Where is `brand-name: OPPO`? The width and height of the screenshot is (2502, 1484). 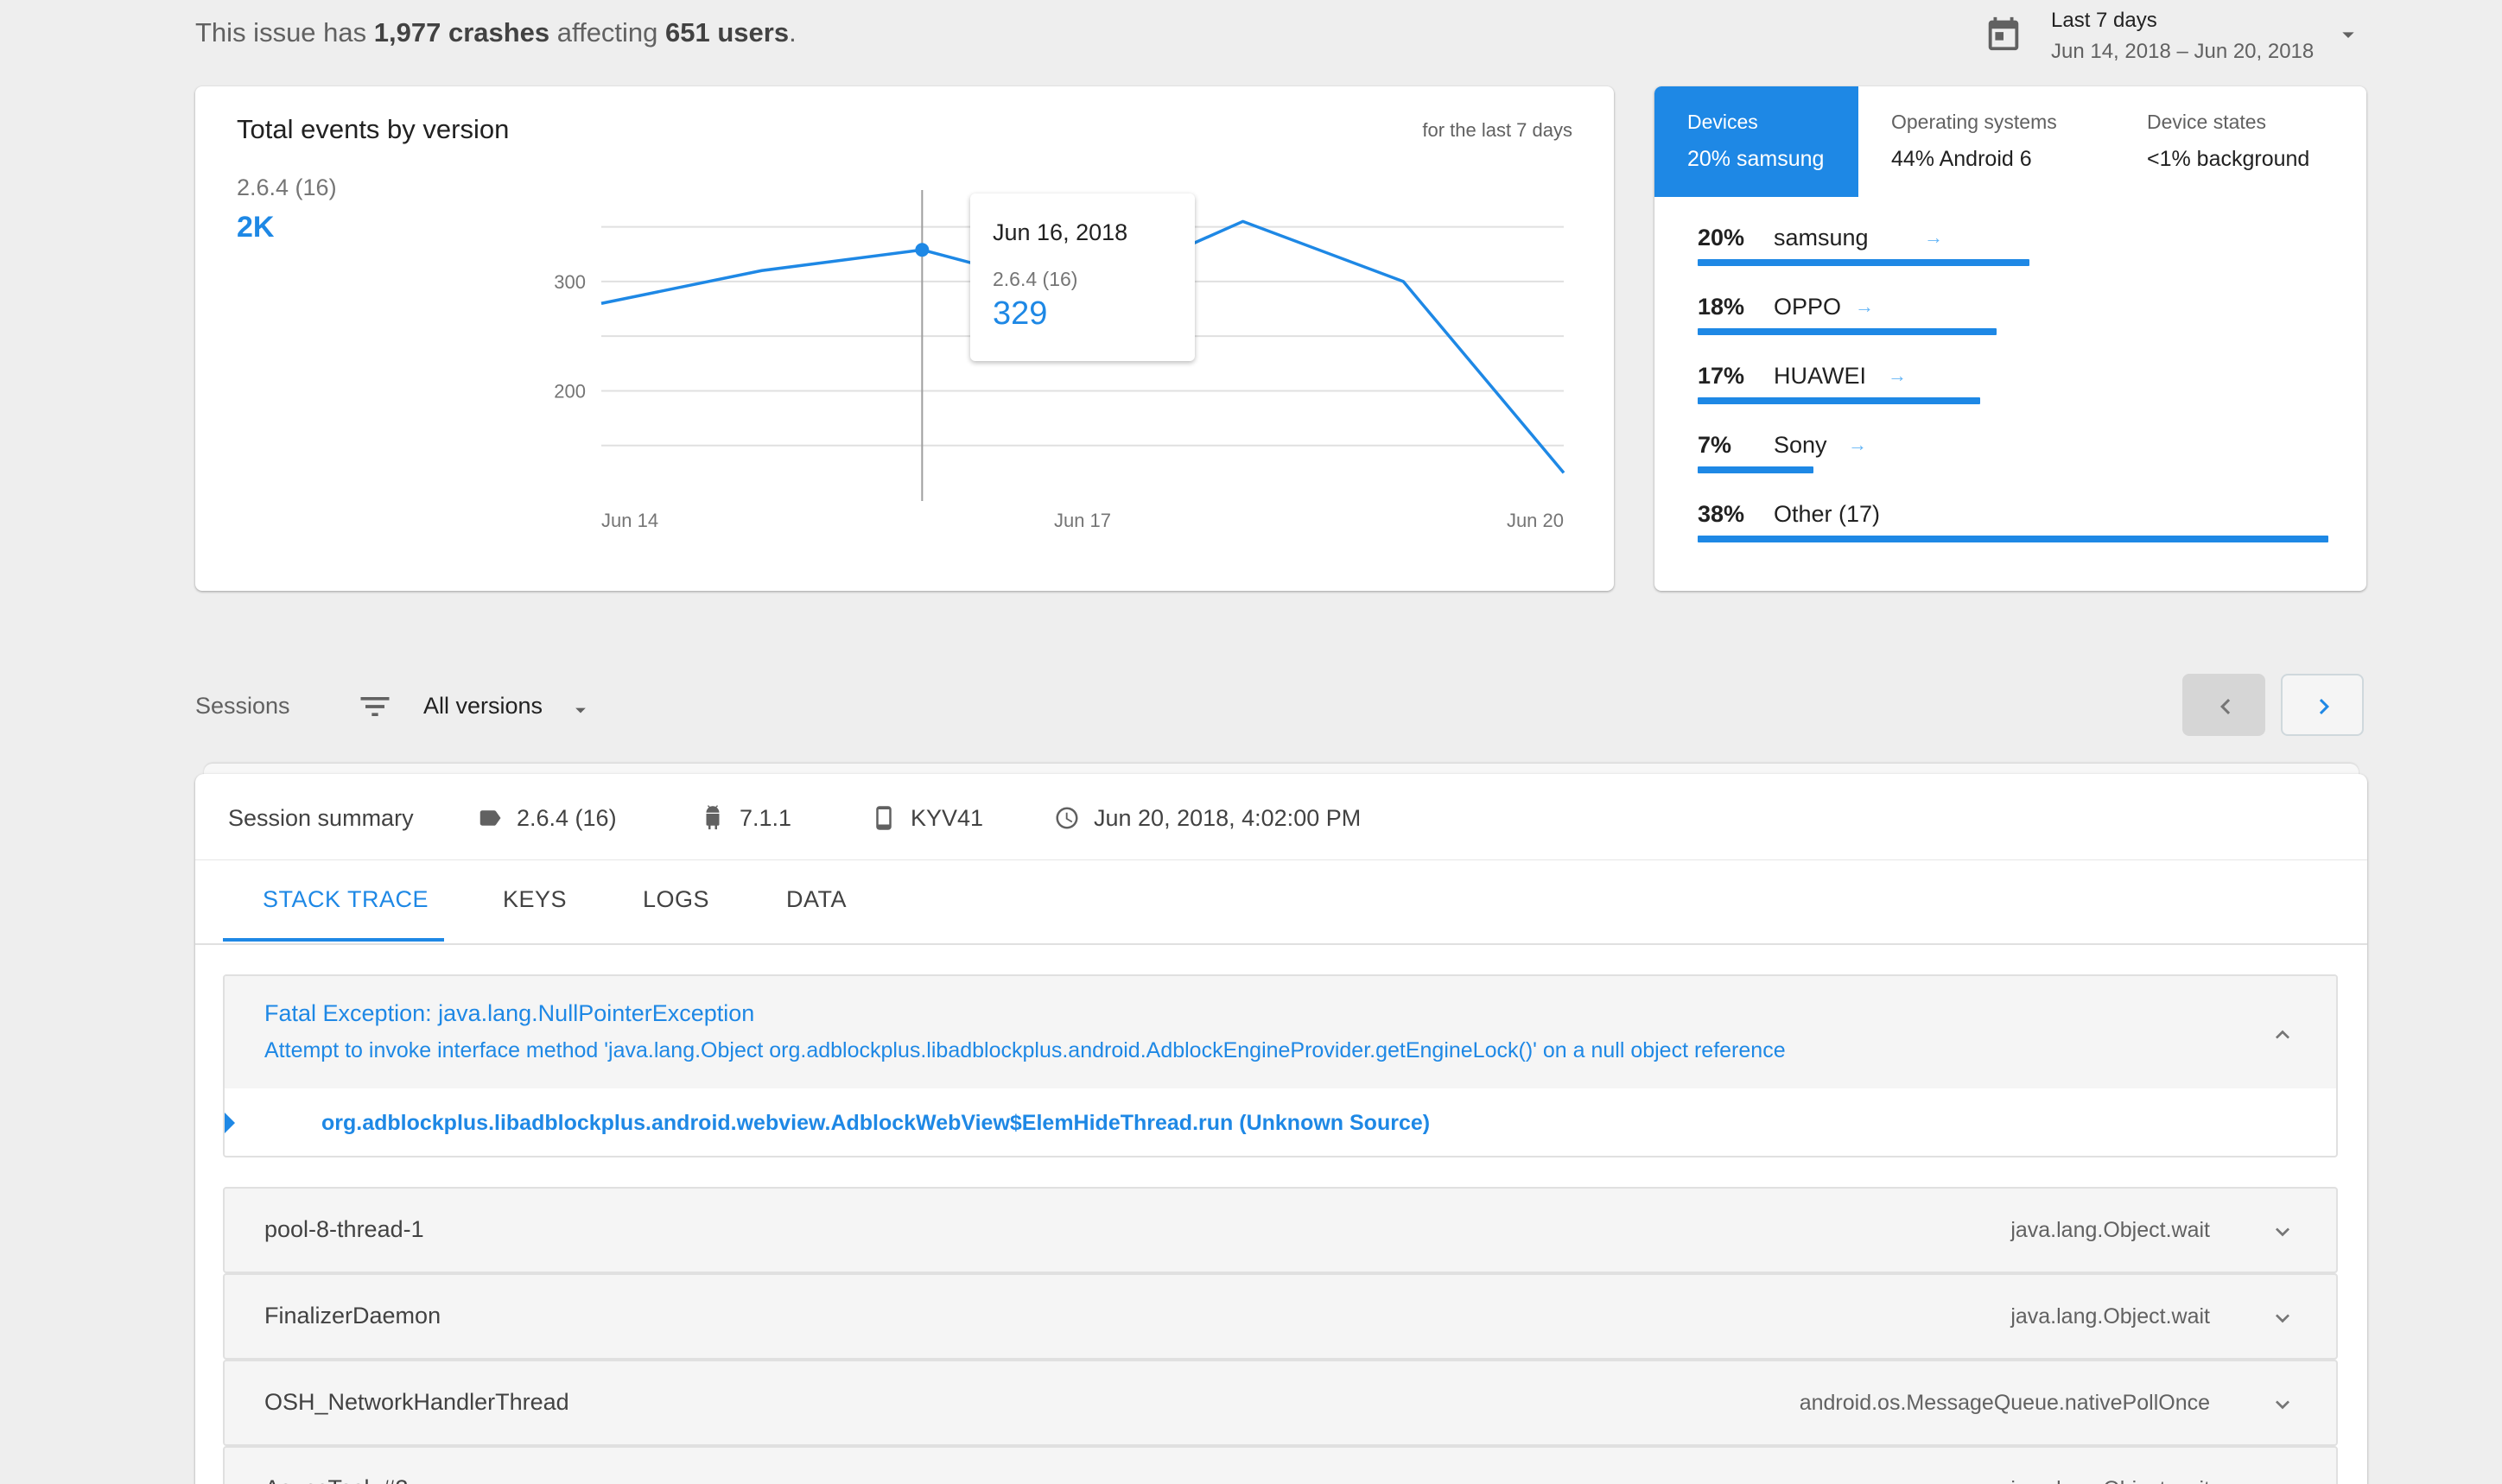
brand-name: OPPO is located at coordinates (1808, 307).